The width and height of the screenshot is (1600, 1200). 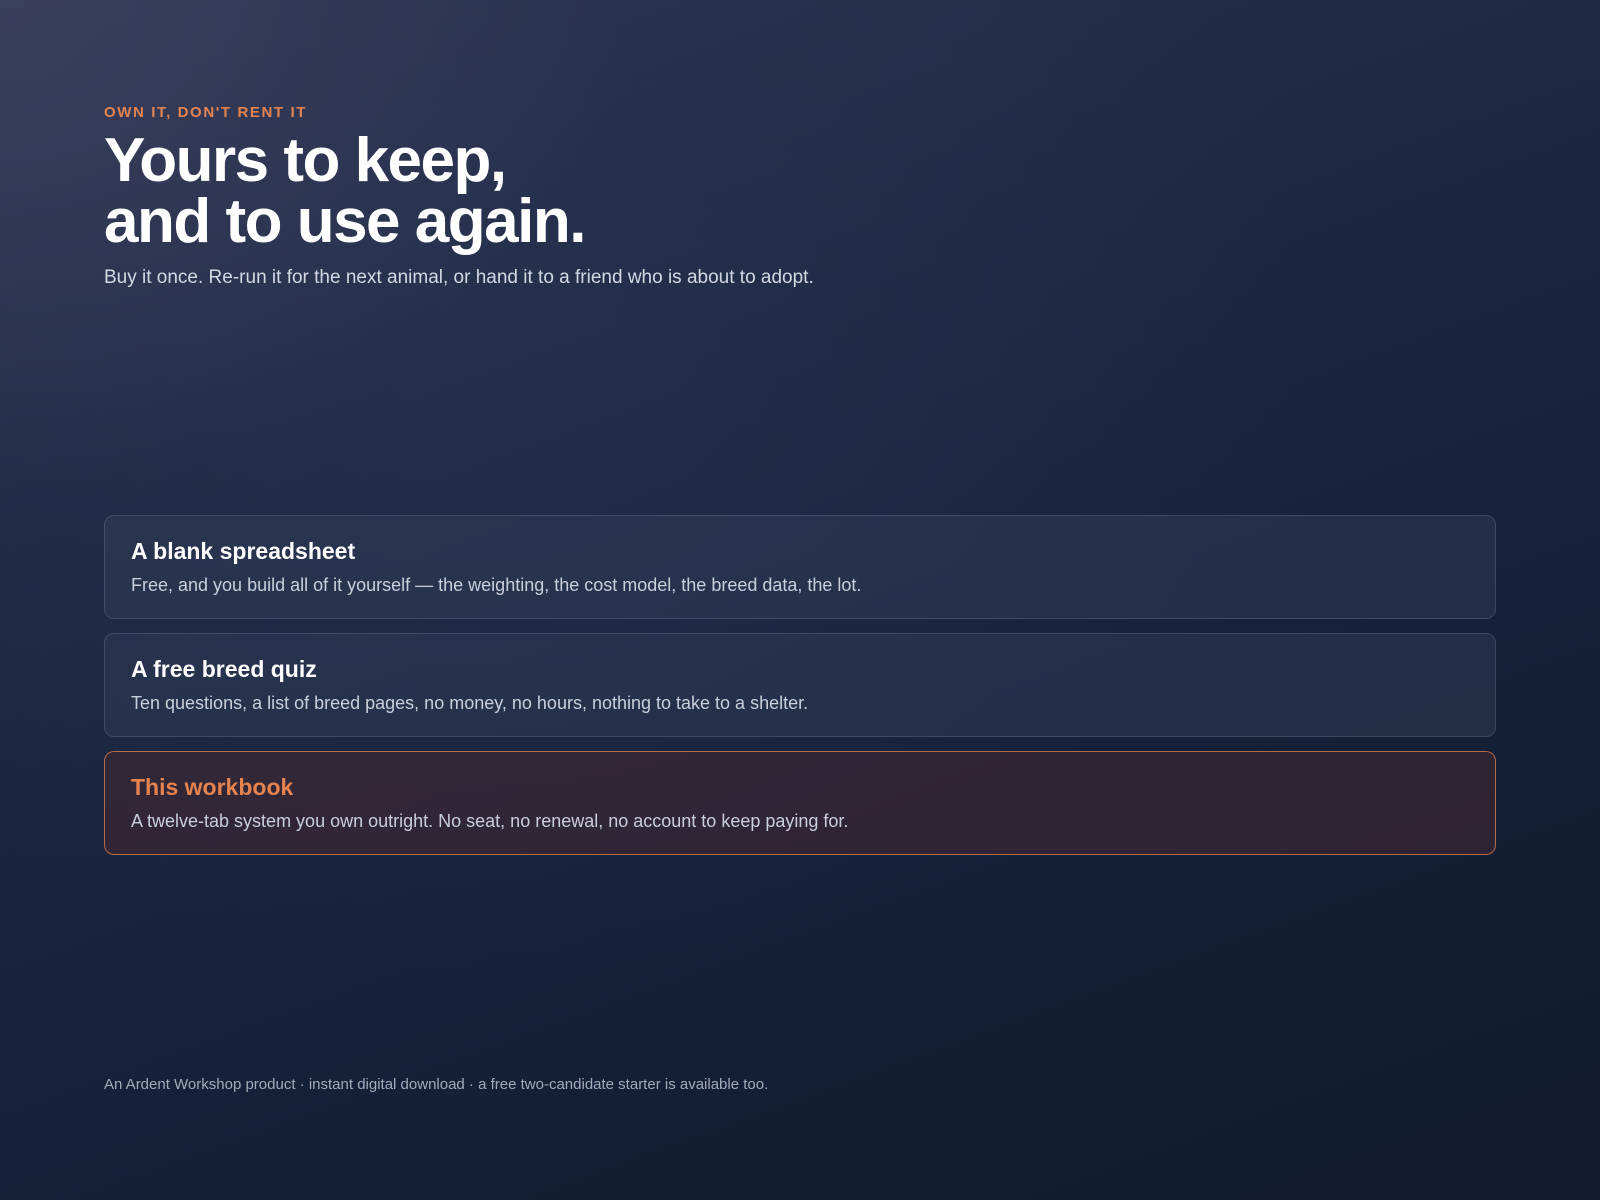 What do you see at coordinates (224, 669) in the screenshot?
I see `card-title: A free breed quiz` at bounding box center [224, 669].